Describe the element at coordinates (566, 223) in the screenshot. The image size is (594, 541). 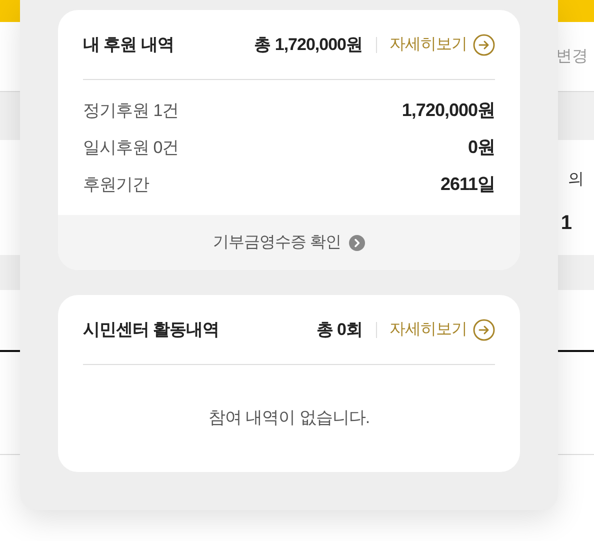
I see `count-text: 1` at that location.